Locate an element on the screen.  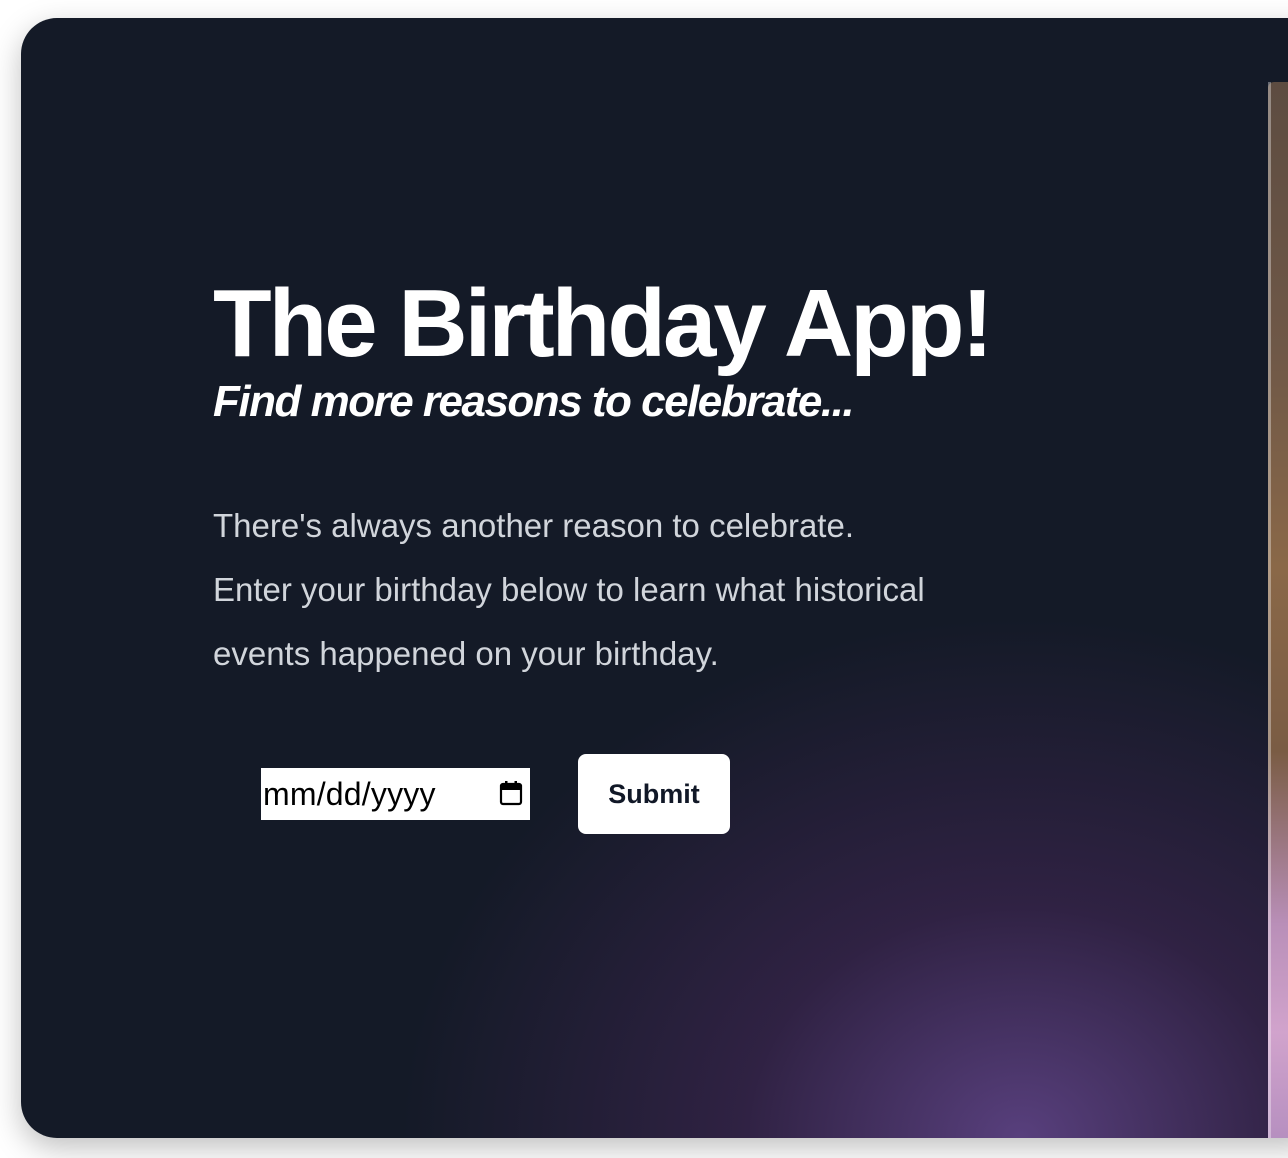
submit-button: Submit is located at coordinates (654, 794).